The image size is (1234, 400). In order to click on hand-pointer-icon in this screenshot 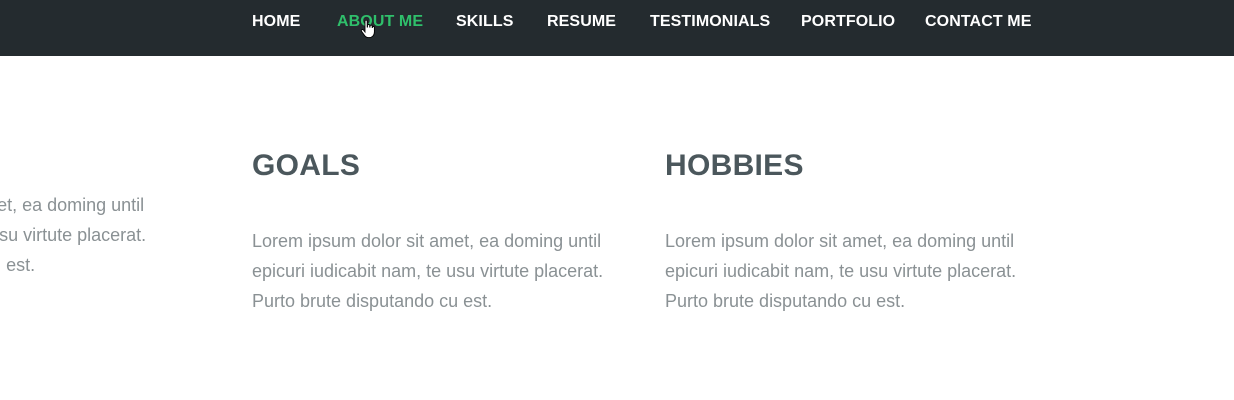, I will do `click(368, 29)`.